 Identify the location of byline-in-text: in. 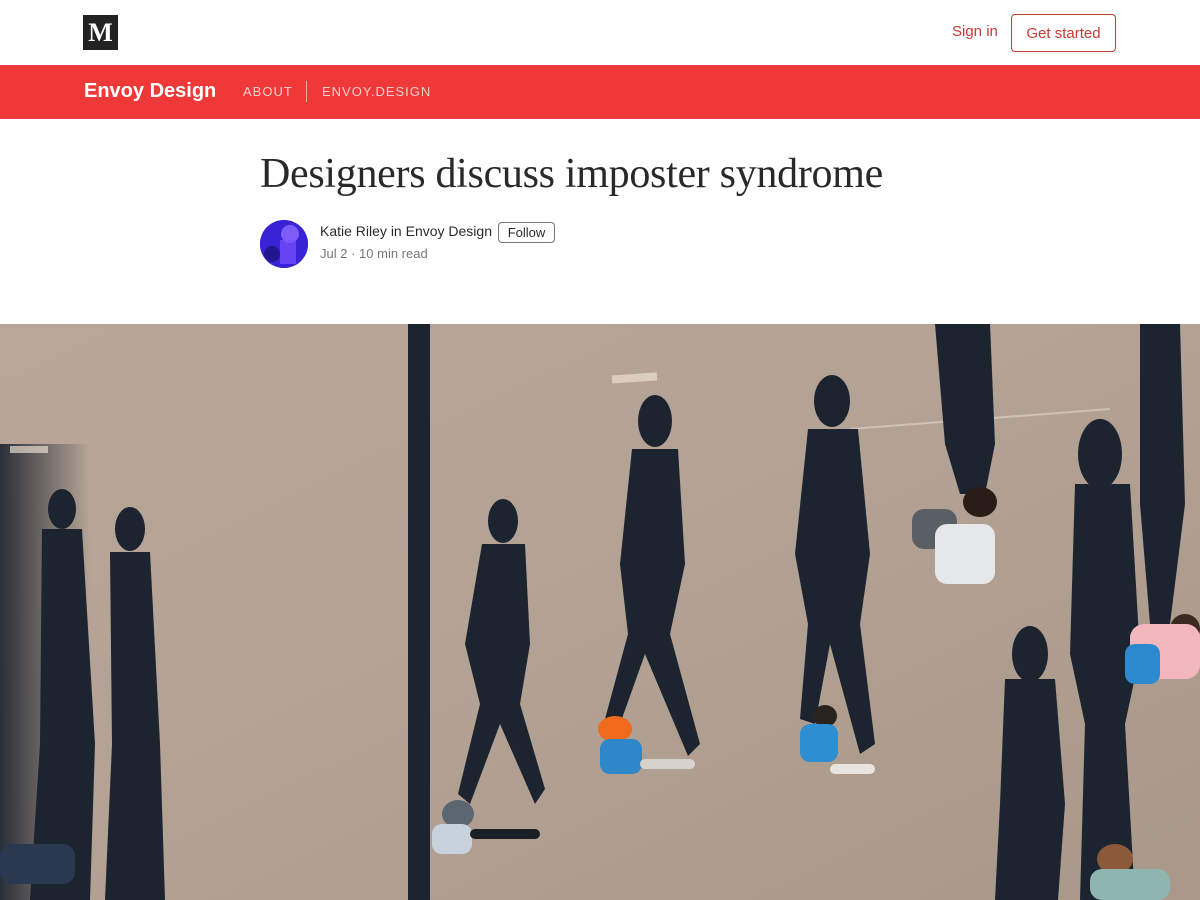
(396, 231).